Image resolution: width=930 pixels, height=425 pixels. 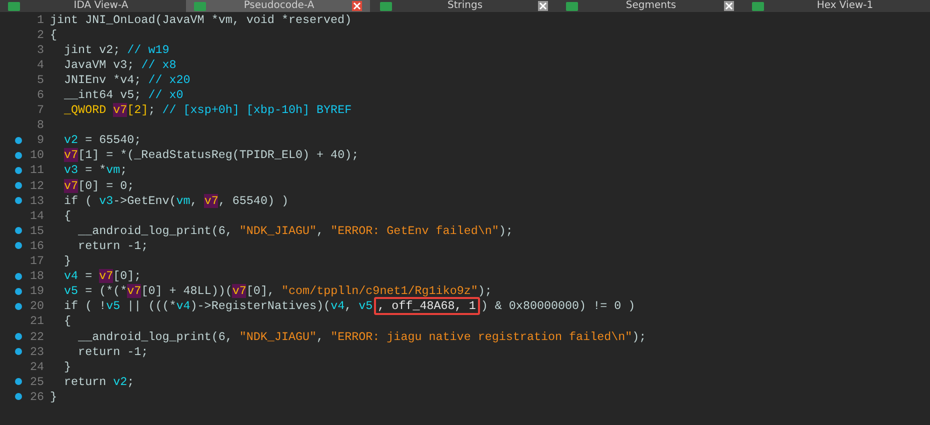 What do you see at coordinates (36, 397) in the screenshot?
I see `line-number: 26` at bounding box center [36, 397].